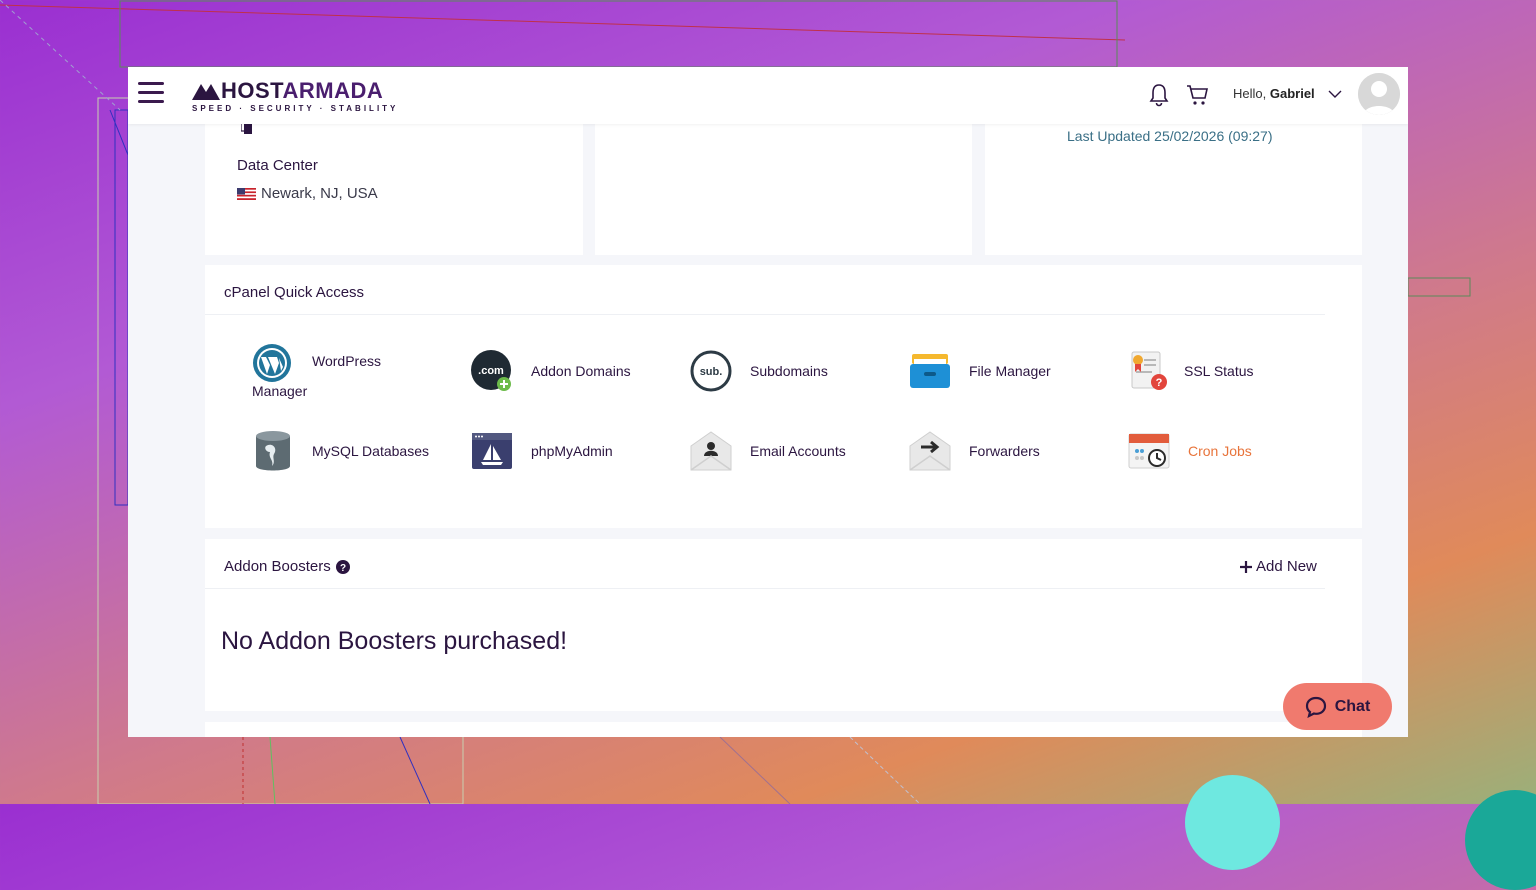  I want to click on menu-icon, so click(151, 94).